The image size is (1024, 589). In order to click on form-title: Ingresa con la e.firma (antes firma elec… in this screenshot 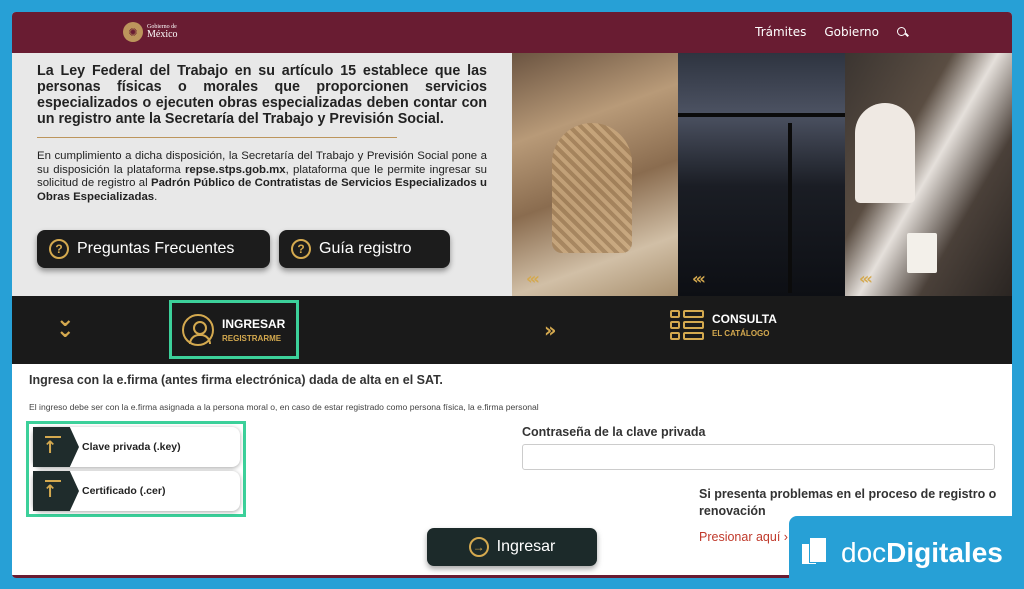, I will do `click(236, 380)`.